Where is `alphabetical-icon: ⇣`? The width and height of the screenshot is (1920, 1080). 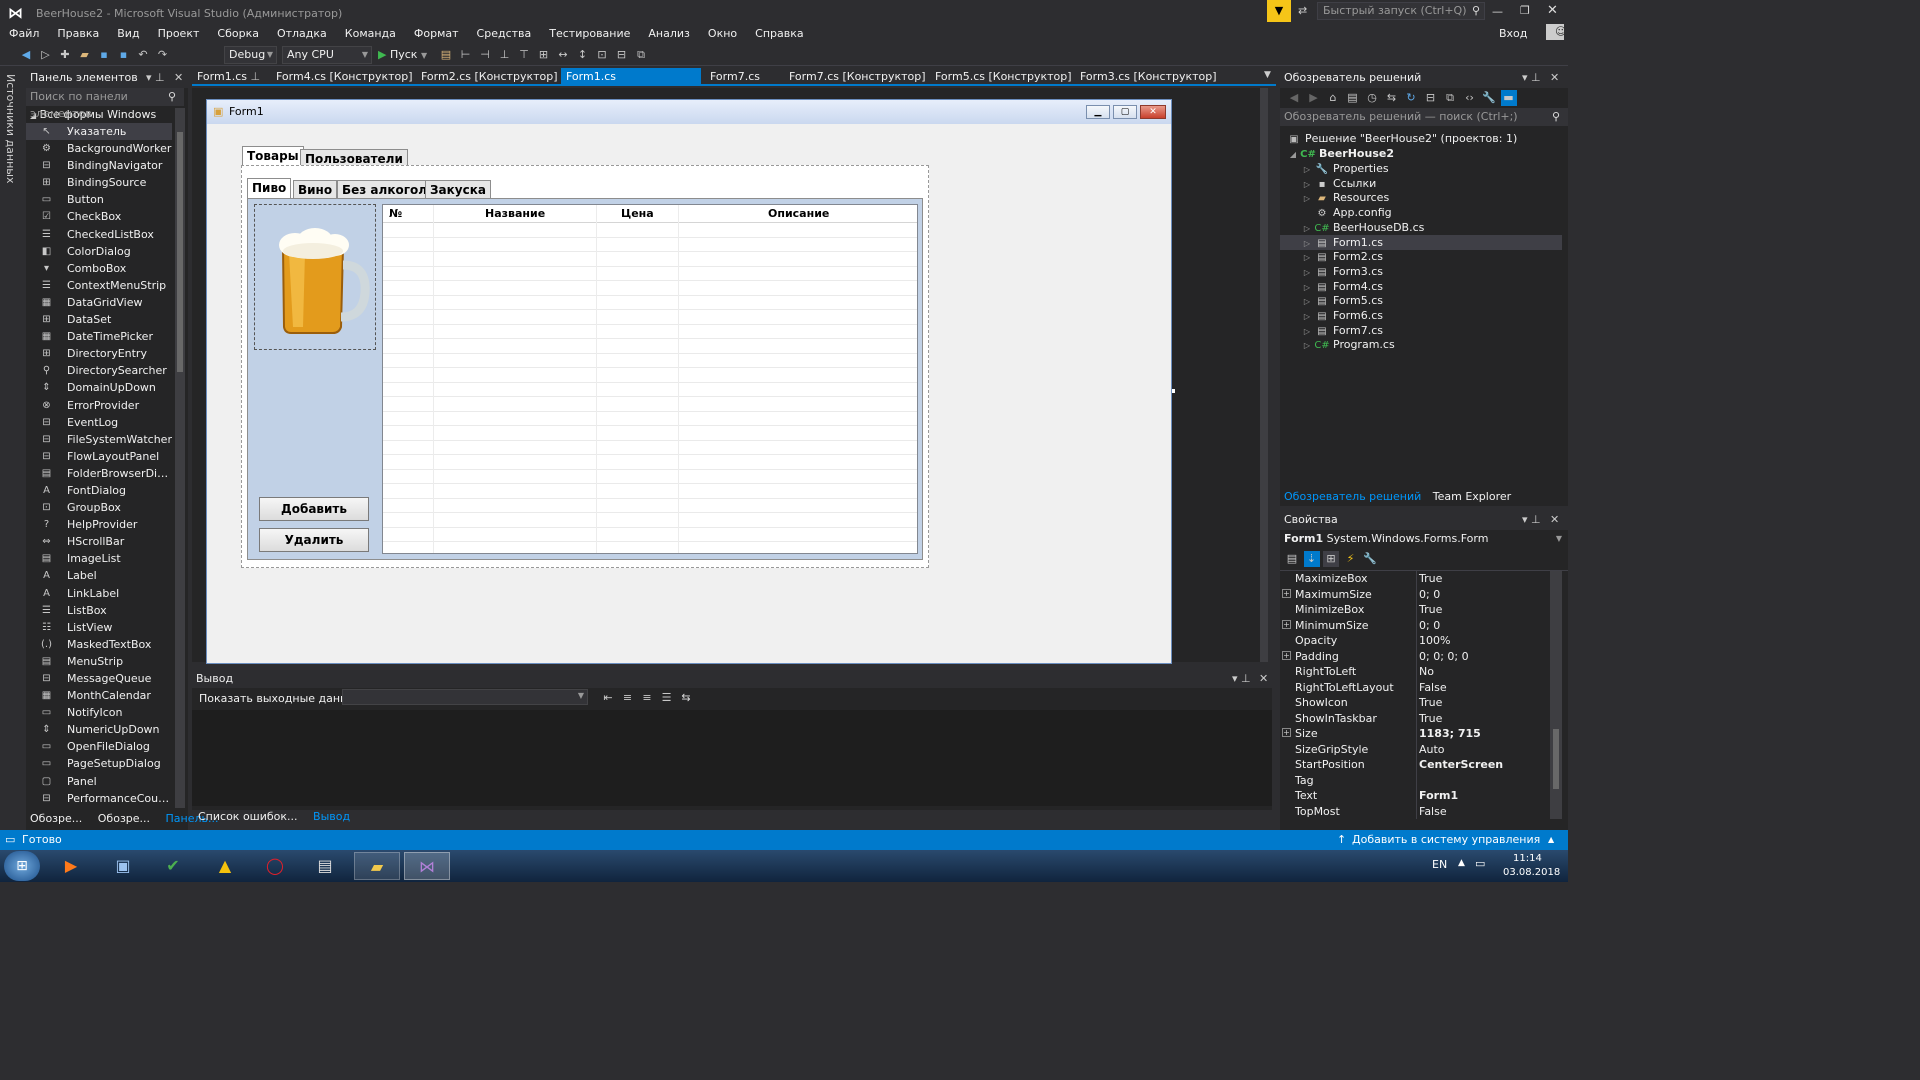 alphabetical-icon: ⇣ is located at coordinates (1311, 559).